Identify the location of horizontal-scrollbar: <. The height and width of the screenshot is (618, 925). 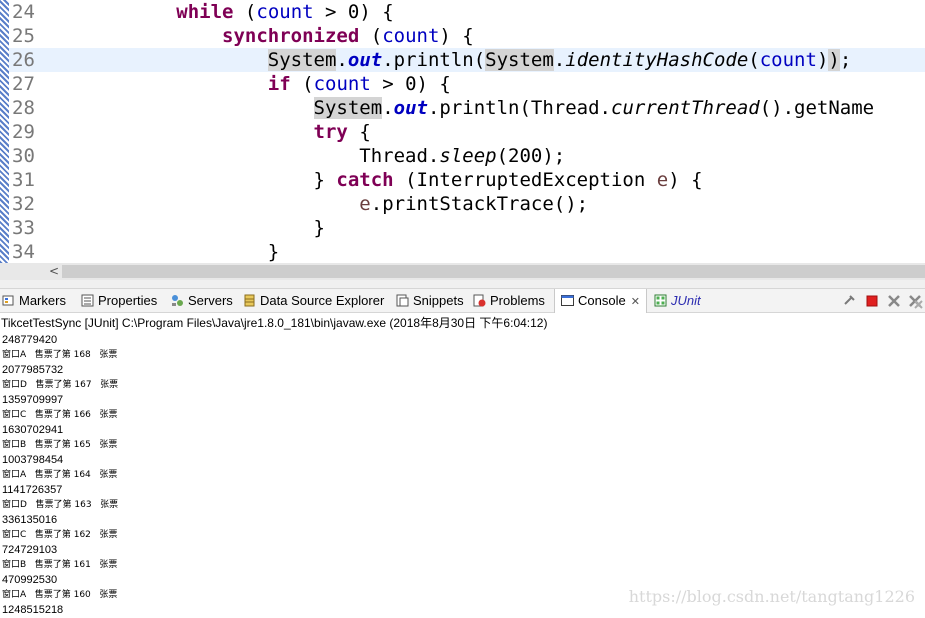
(462, 271).